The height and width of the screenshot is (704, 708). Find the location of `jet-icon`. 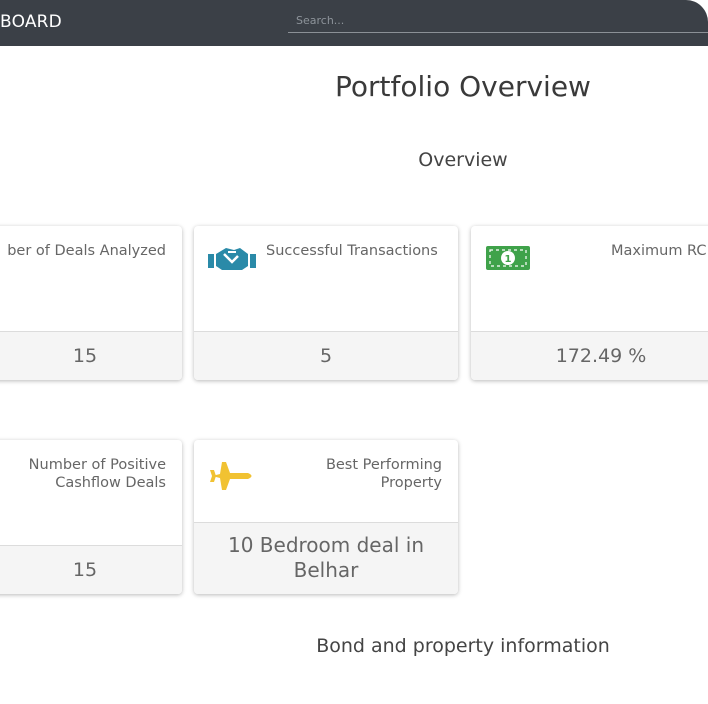

jet-icon is located at coordinates (232, 478).